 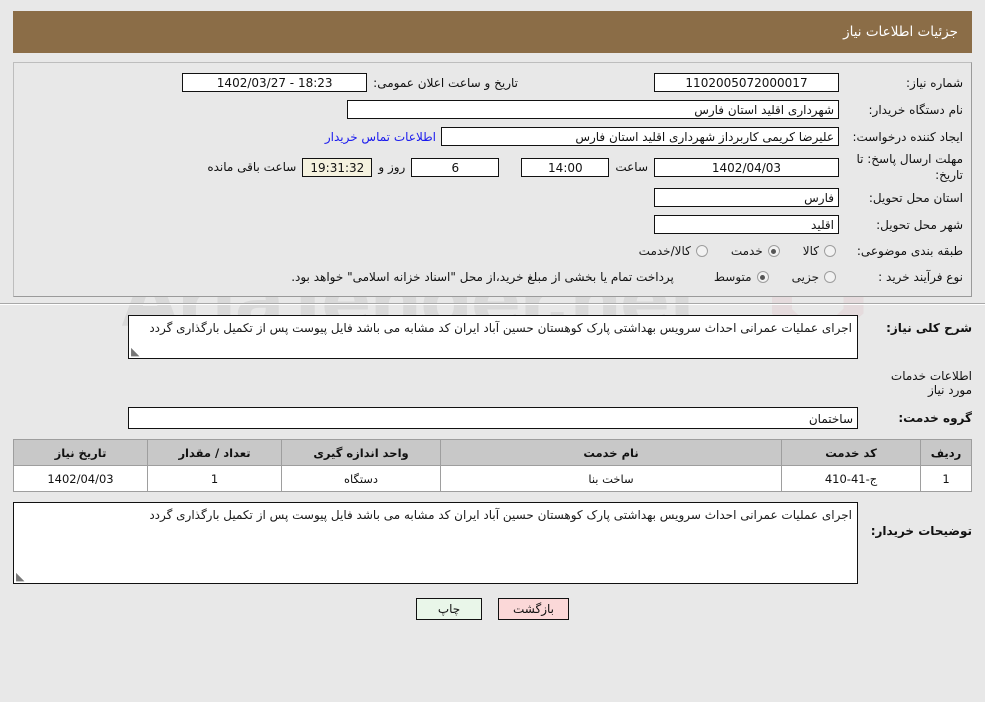 What do you see at coordinates (935, 418) in the screenshot?
I see `service-group-label: گروه خدمت:` at bounding box center [935, 418].